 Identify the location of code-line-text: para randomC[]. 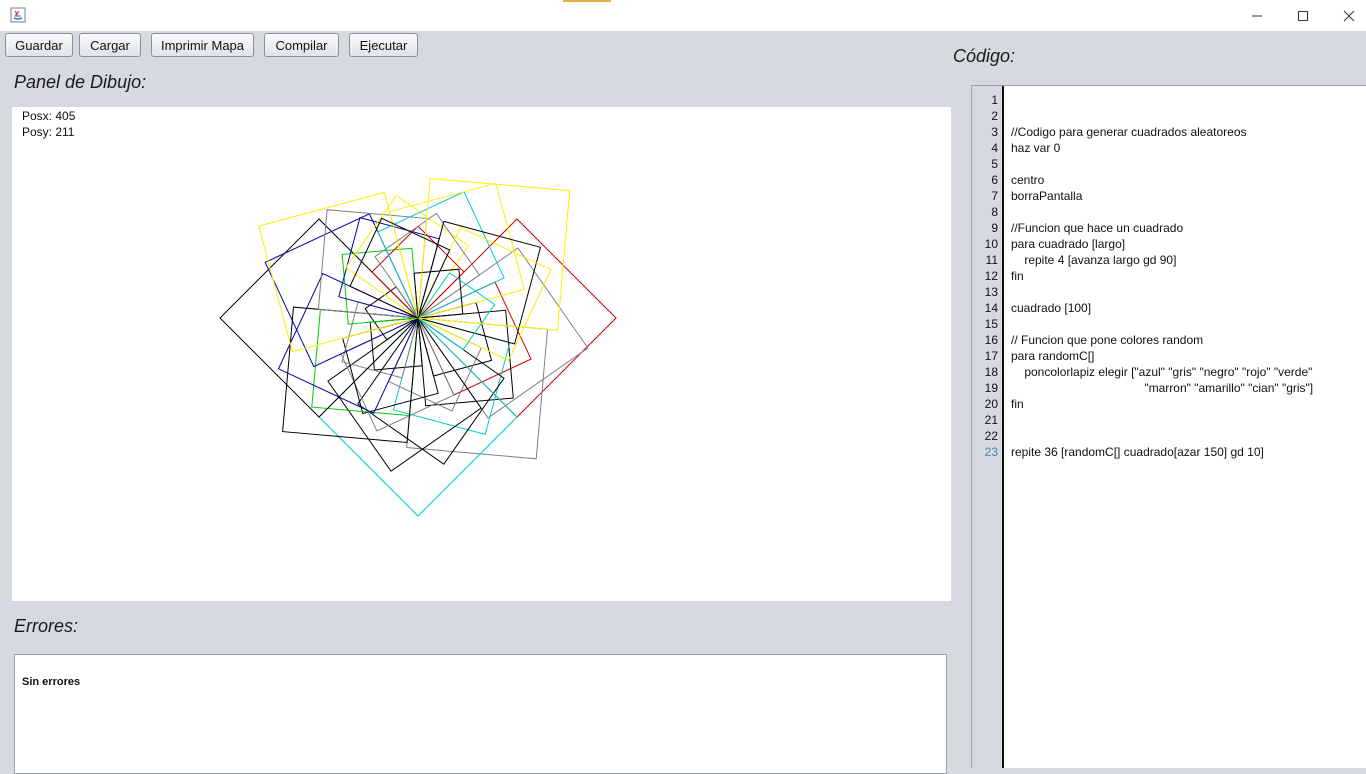
(1053, 356).